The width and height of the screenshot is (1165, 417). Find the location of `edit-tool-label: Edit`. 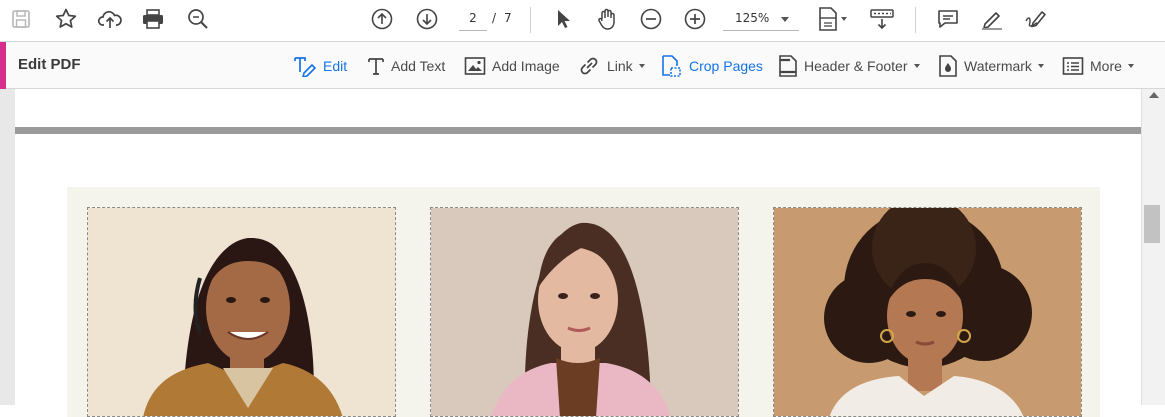

edit-tool-label: Edit is located at coordinates (335, 66).